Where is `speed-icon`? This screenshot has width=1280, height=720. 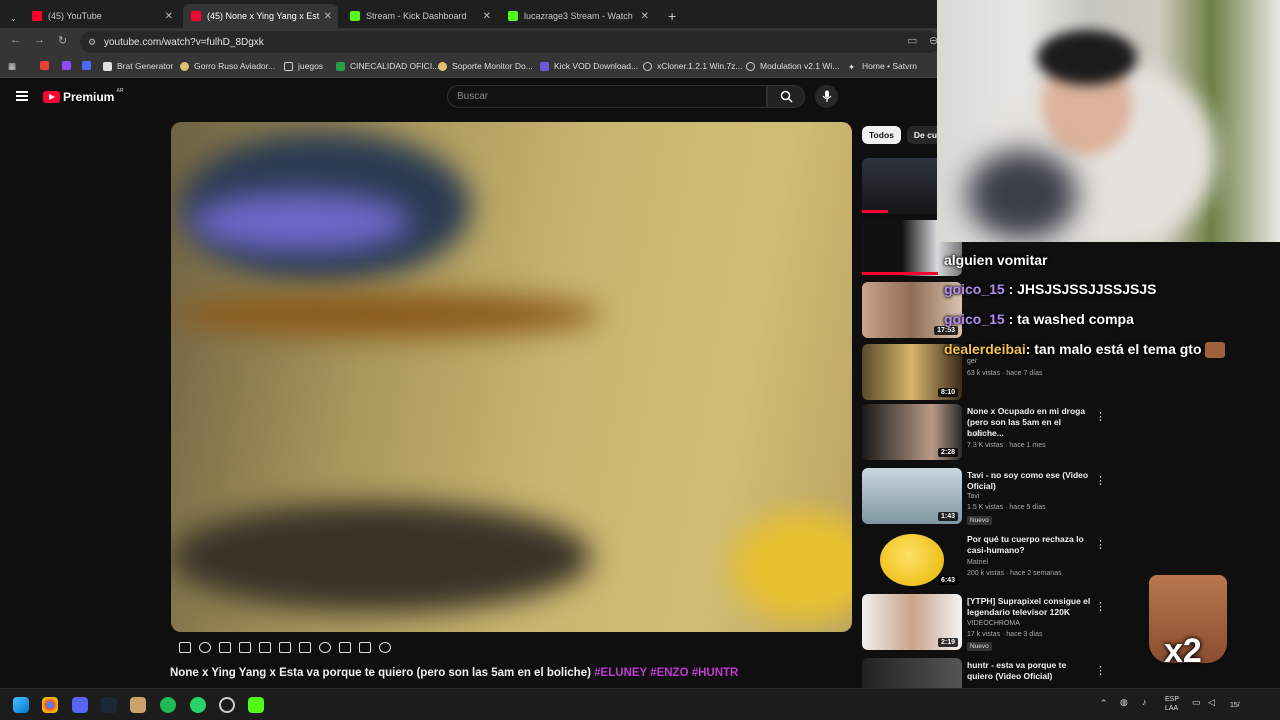
speed-icon is located at coordinates (325, 647).